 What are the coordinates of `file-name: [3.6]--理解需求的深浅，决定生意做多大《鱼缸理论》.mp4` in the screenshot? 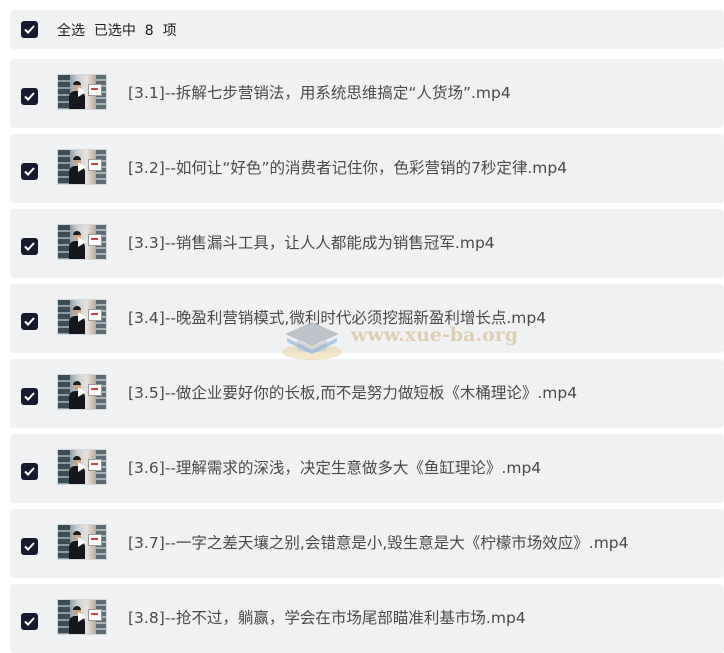 It's located at (334, 467).